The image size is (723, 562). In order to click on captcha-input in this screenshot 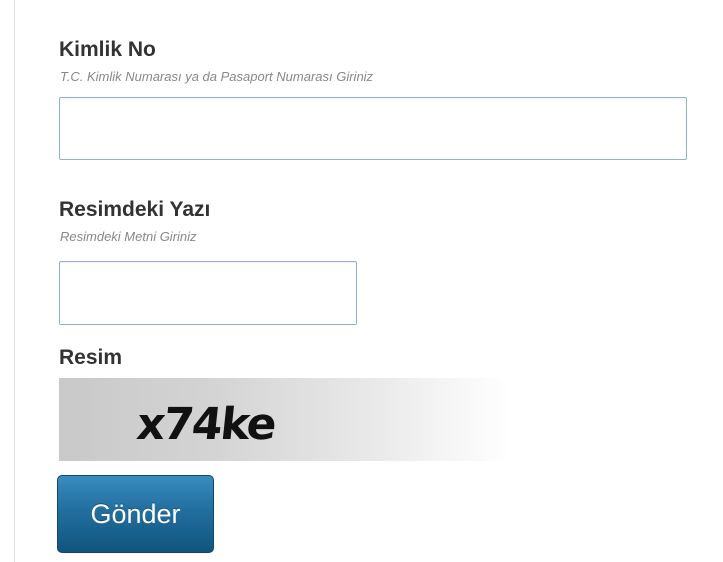, I will do `click(208, 293)`.